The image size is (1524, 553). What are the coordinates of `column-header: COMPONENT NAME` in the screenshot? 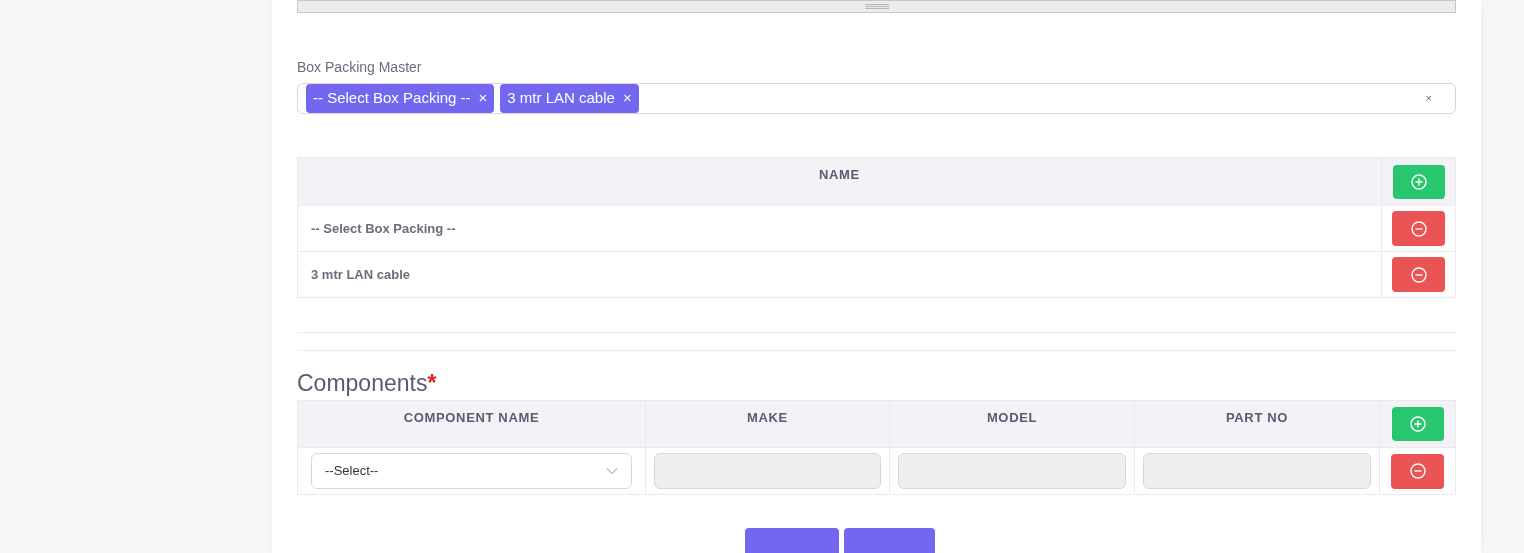 It's located at (471, 418).